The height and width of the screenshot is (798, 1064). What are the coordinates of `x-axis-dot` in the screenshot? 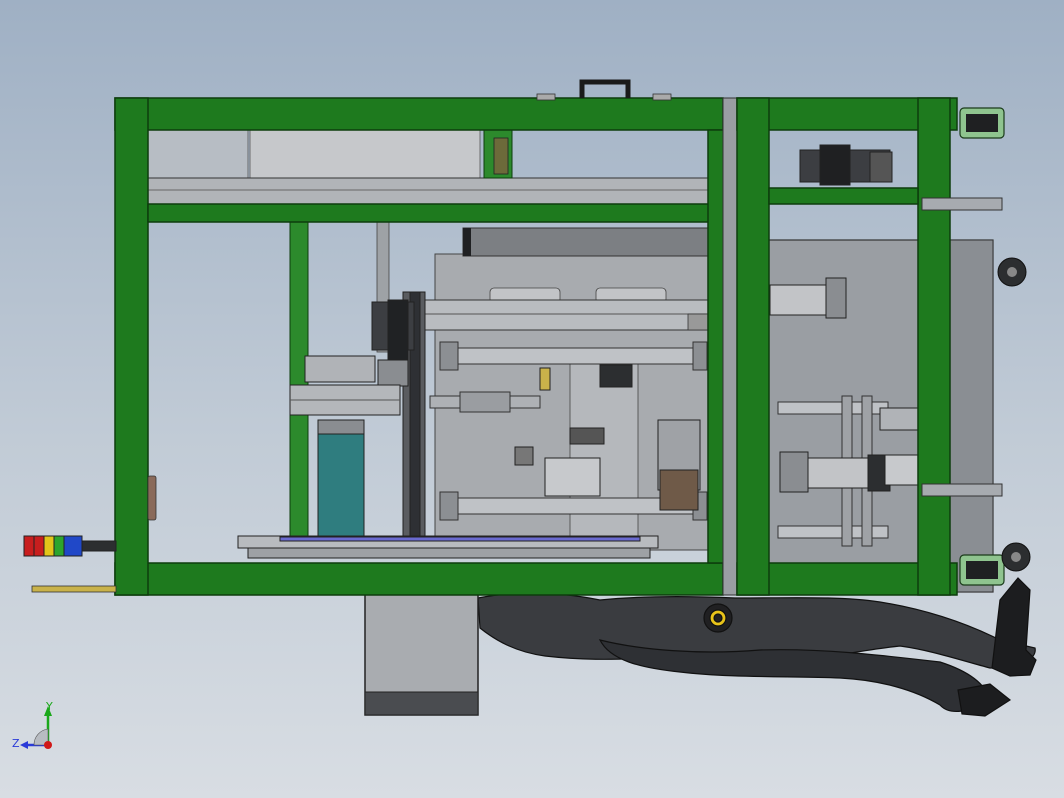 It's located at (48, 745).